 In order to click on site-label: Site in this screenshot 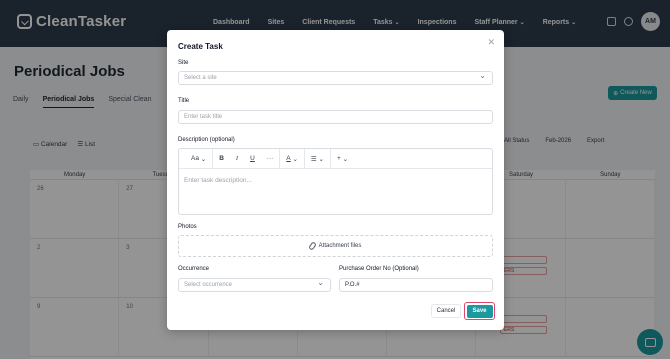, I will do `click(183, 63)`.